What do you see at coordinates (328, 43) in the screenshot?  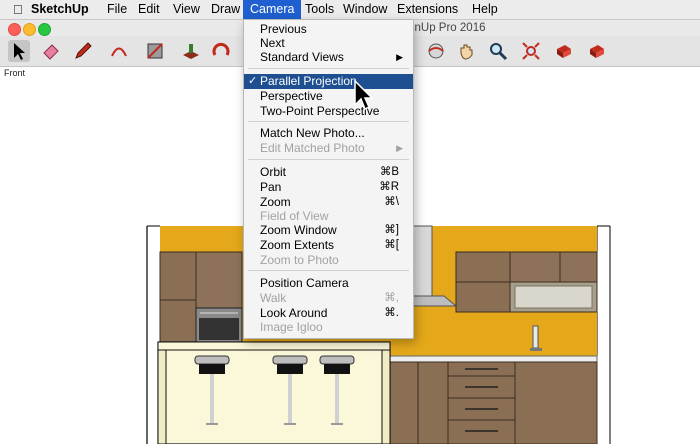 I see `menu-item-next: Next` at bounding box center [328, 43].